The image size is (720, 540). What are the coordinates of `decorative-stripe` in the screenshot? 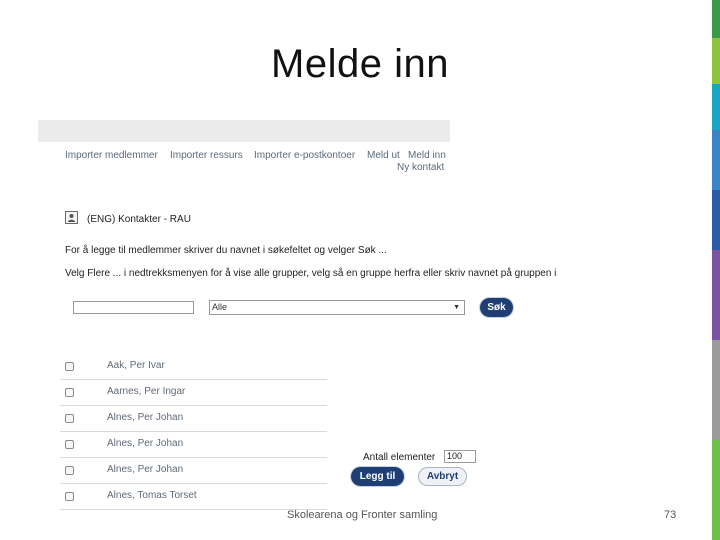 It's located at (716, 270).